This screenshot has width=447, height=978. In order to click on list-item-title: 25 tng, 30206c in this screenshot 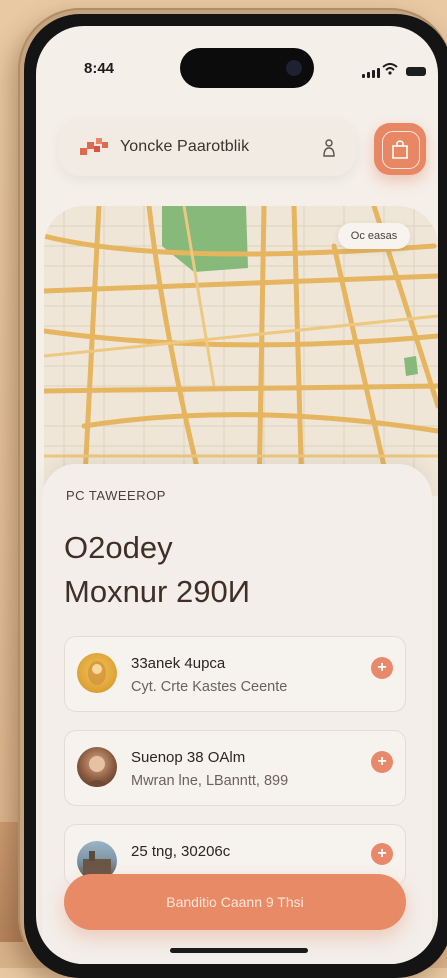, I will do `click(181, 851)`.